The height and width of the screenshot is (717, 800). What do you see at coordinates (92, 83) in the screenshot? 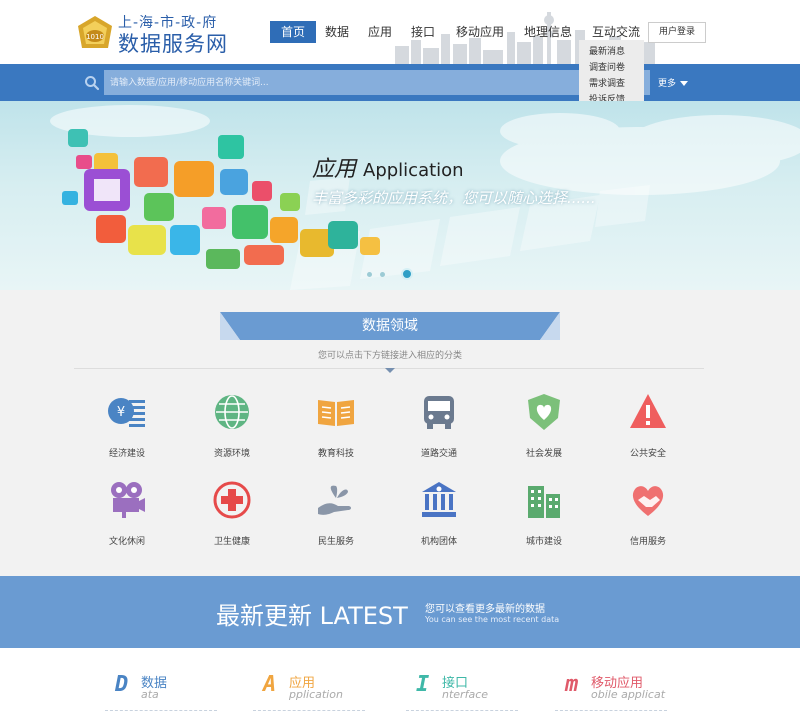
I see `search-icon` at bounding box center [92, 83].